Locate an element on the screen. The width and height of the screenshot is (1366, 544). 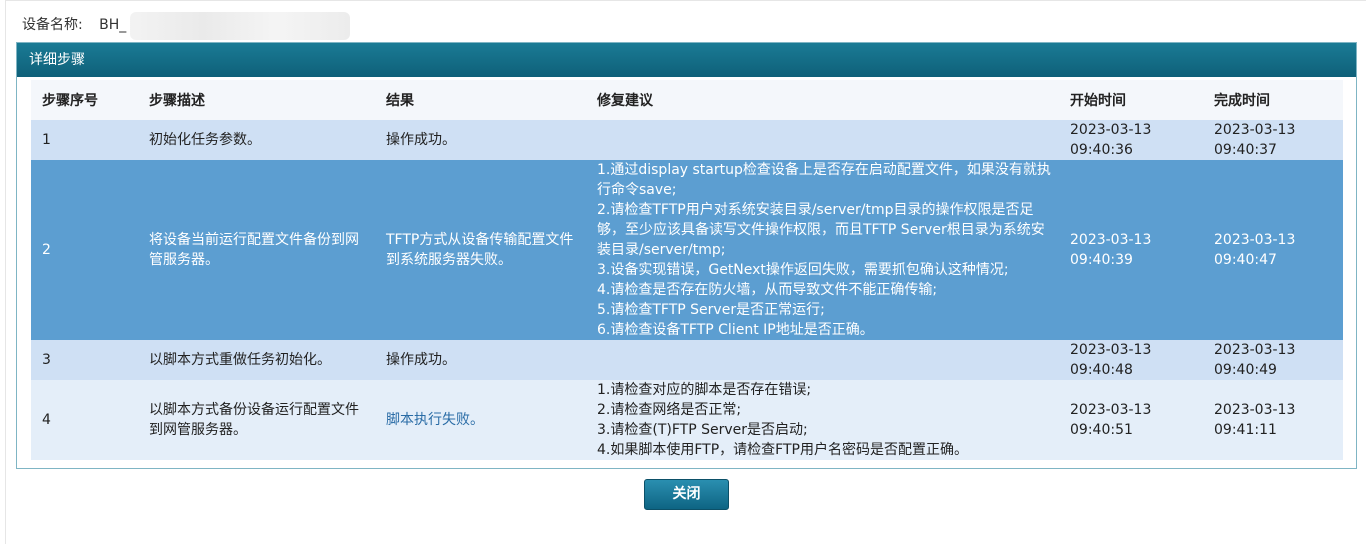
header-start-time: 开始时间 is located at coordinates (1131, 100).